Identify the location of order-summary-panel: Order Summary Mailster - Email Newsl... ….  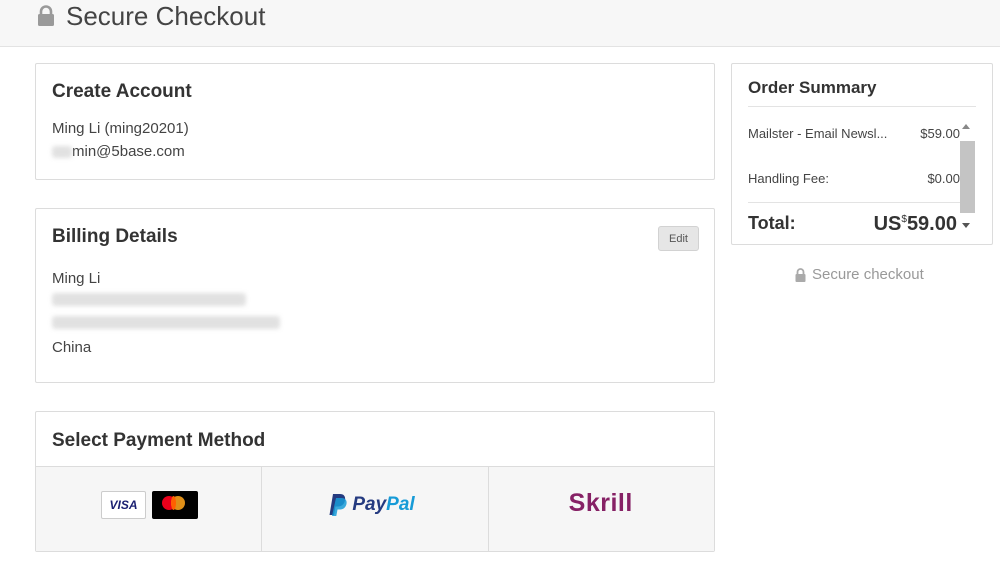
(862, 154).